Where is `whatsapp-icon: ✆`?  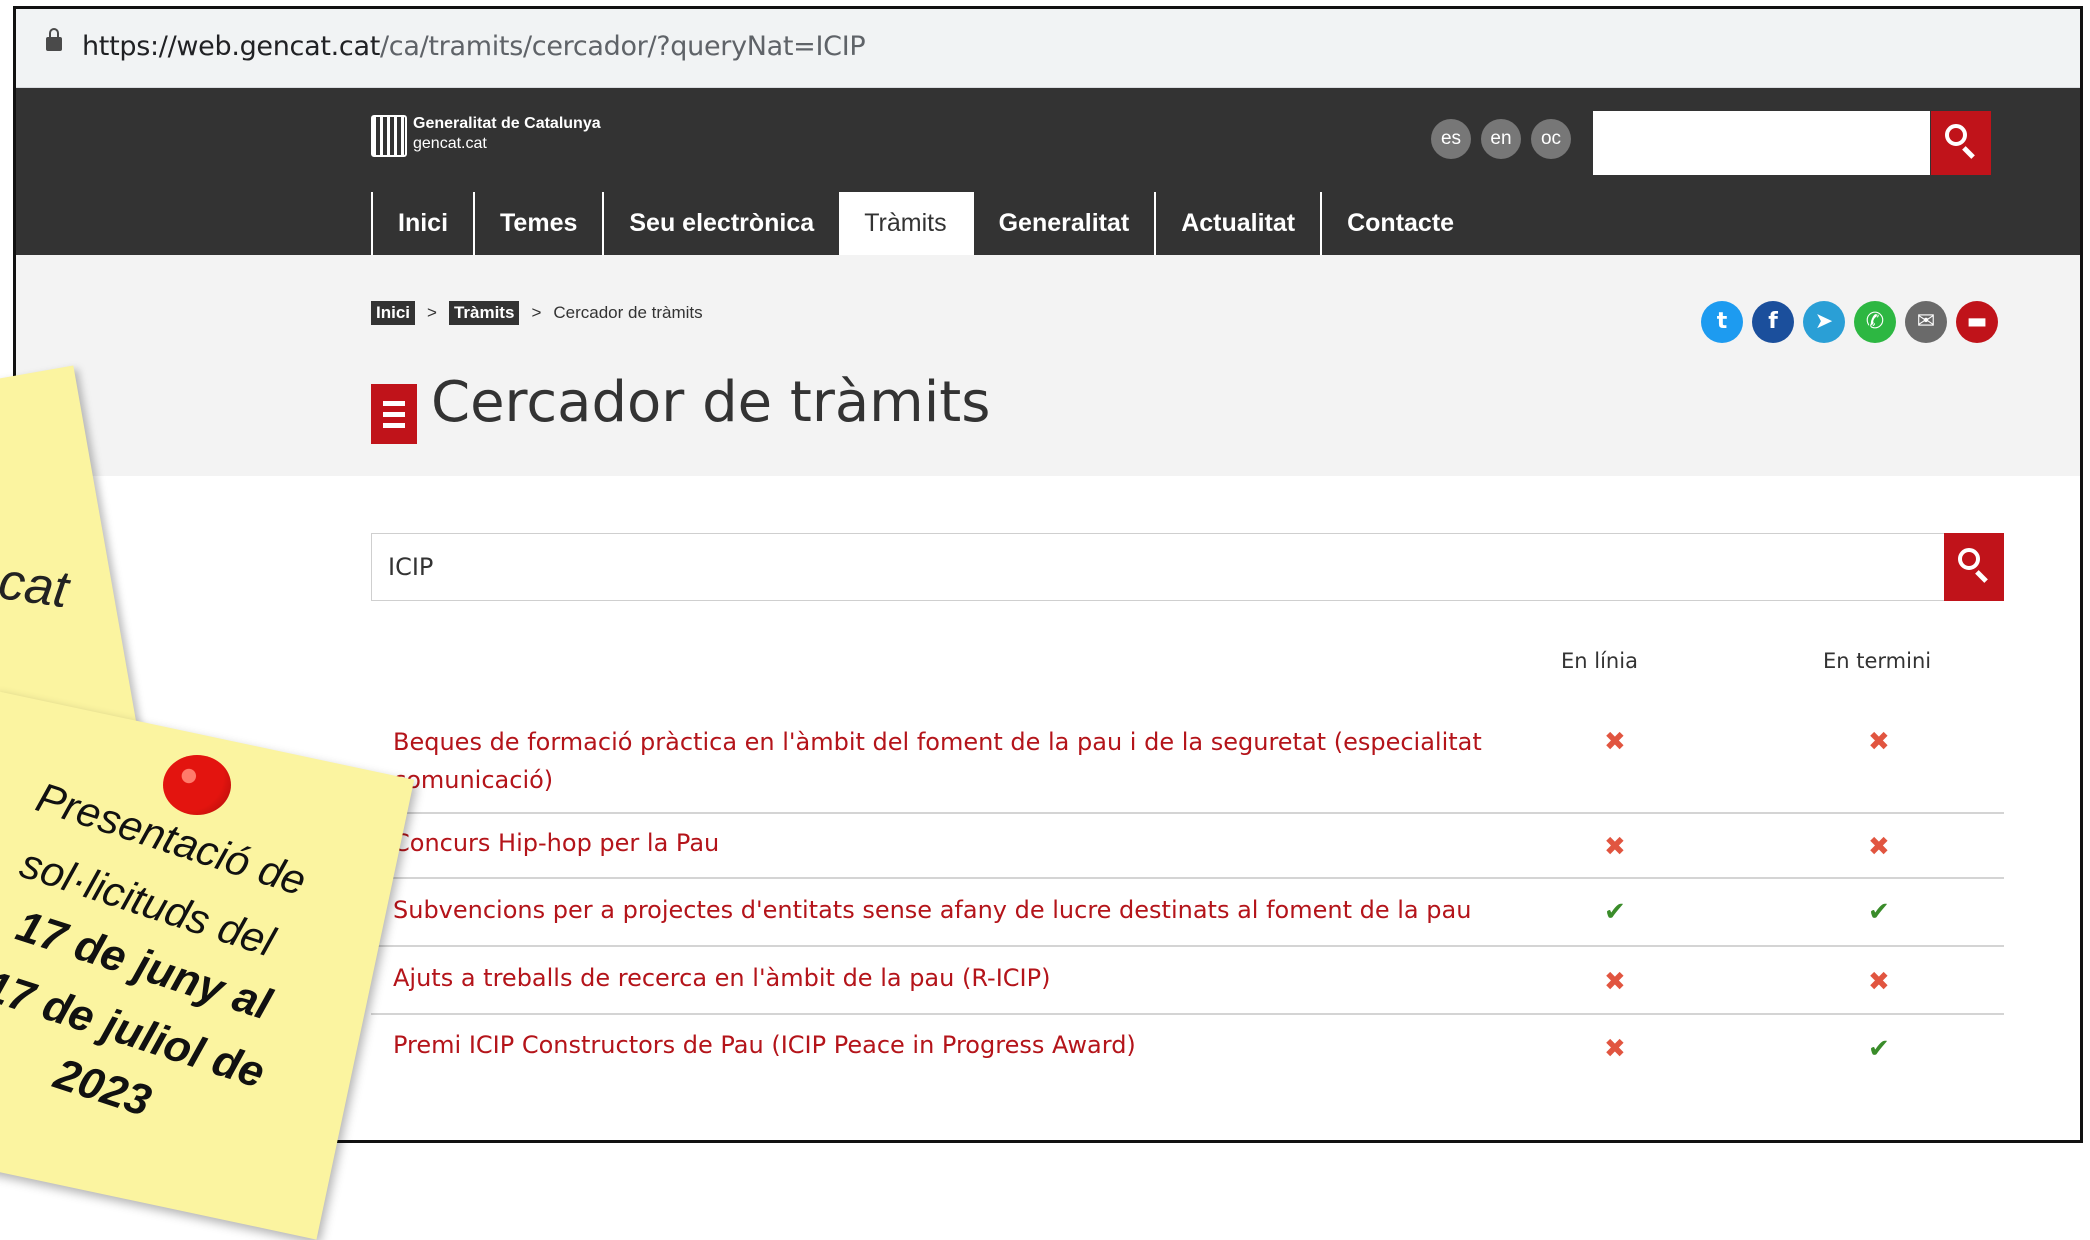 whatsapp-icon: ✆ is located at coordinates (1875, 322).